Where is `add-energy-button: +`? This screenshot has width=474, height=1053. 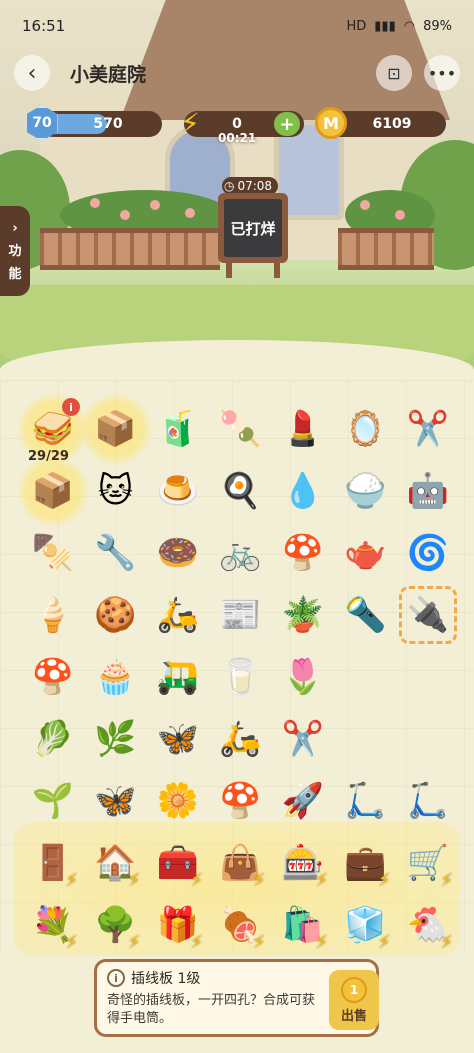
add-energy-button: + is located at coordinates (287, 124).